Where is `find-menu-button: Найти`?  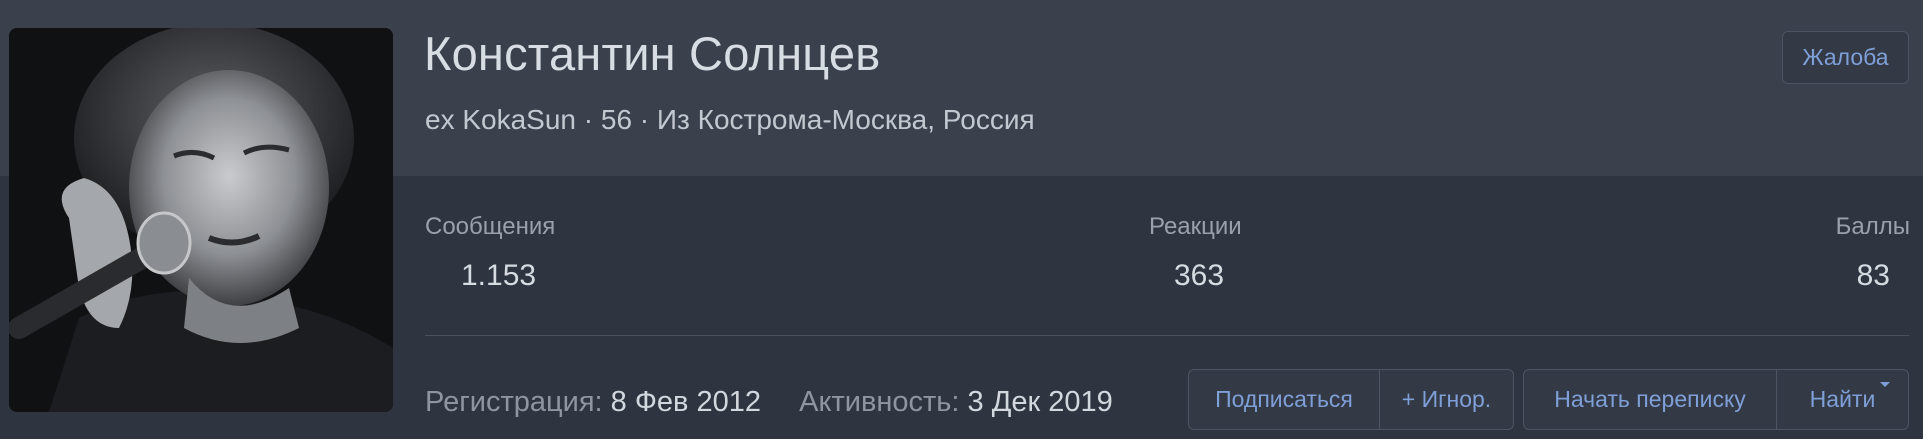
find-menu-button: Найти is located at coordinates (1842, 399).